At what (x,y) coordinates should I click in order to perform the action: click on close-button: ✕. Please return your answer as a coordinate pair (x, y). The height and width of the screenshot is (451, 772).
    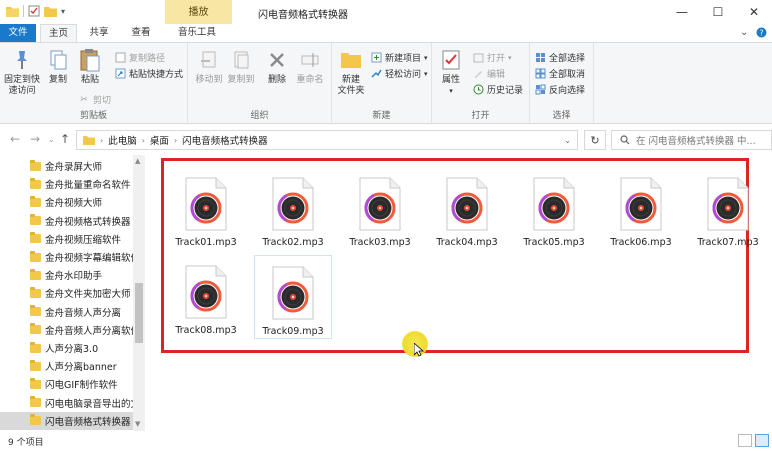
    Looking at the image, I should click on (754, 12).